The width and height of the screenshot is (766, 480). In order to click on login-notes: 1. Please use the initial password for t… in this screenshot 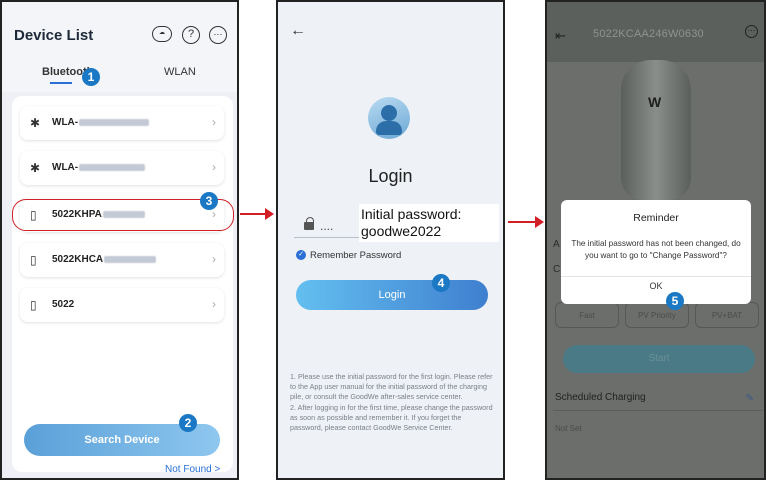, I will do `click(392, 402)`.